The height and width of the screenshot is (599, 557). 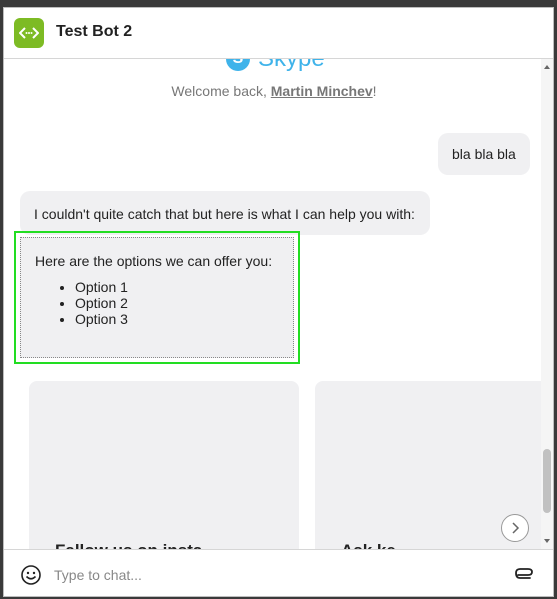 What do you see at coordinates (128, 545) in the screenshot?
I see `card-title: Fallow us on insta` at bounding box center [128, 545].